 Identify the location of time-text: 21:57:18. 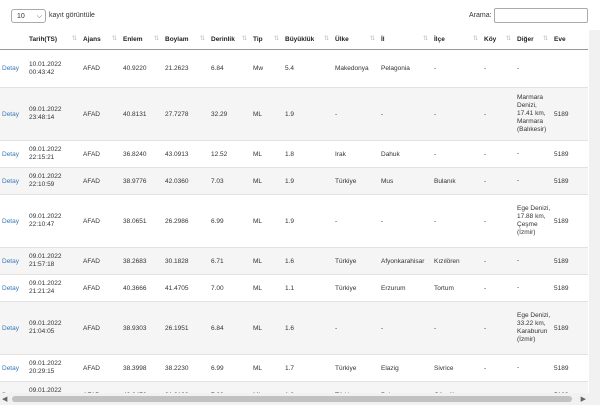
(42, 264).